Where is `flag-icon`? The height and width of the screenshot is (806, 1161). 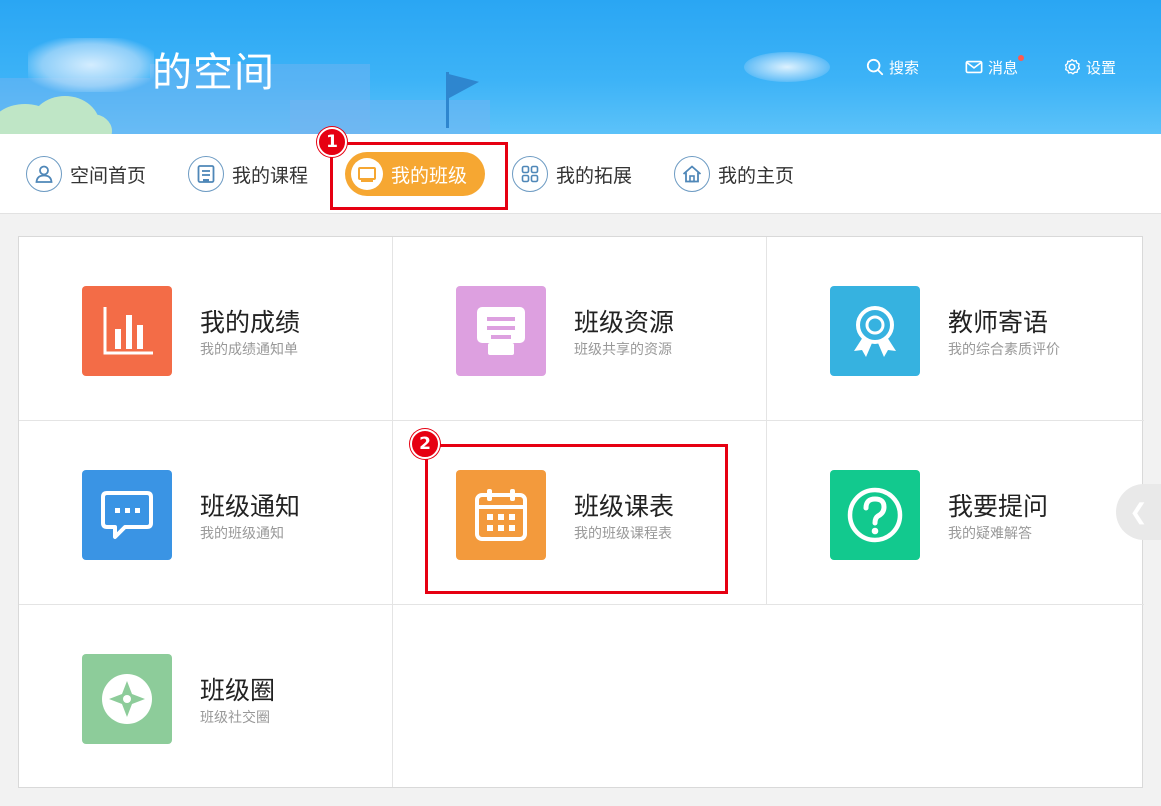 flag-icon is located at coordinates (464, 84).